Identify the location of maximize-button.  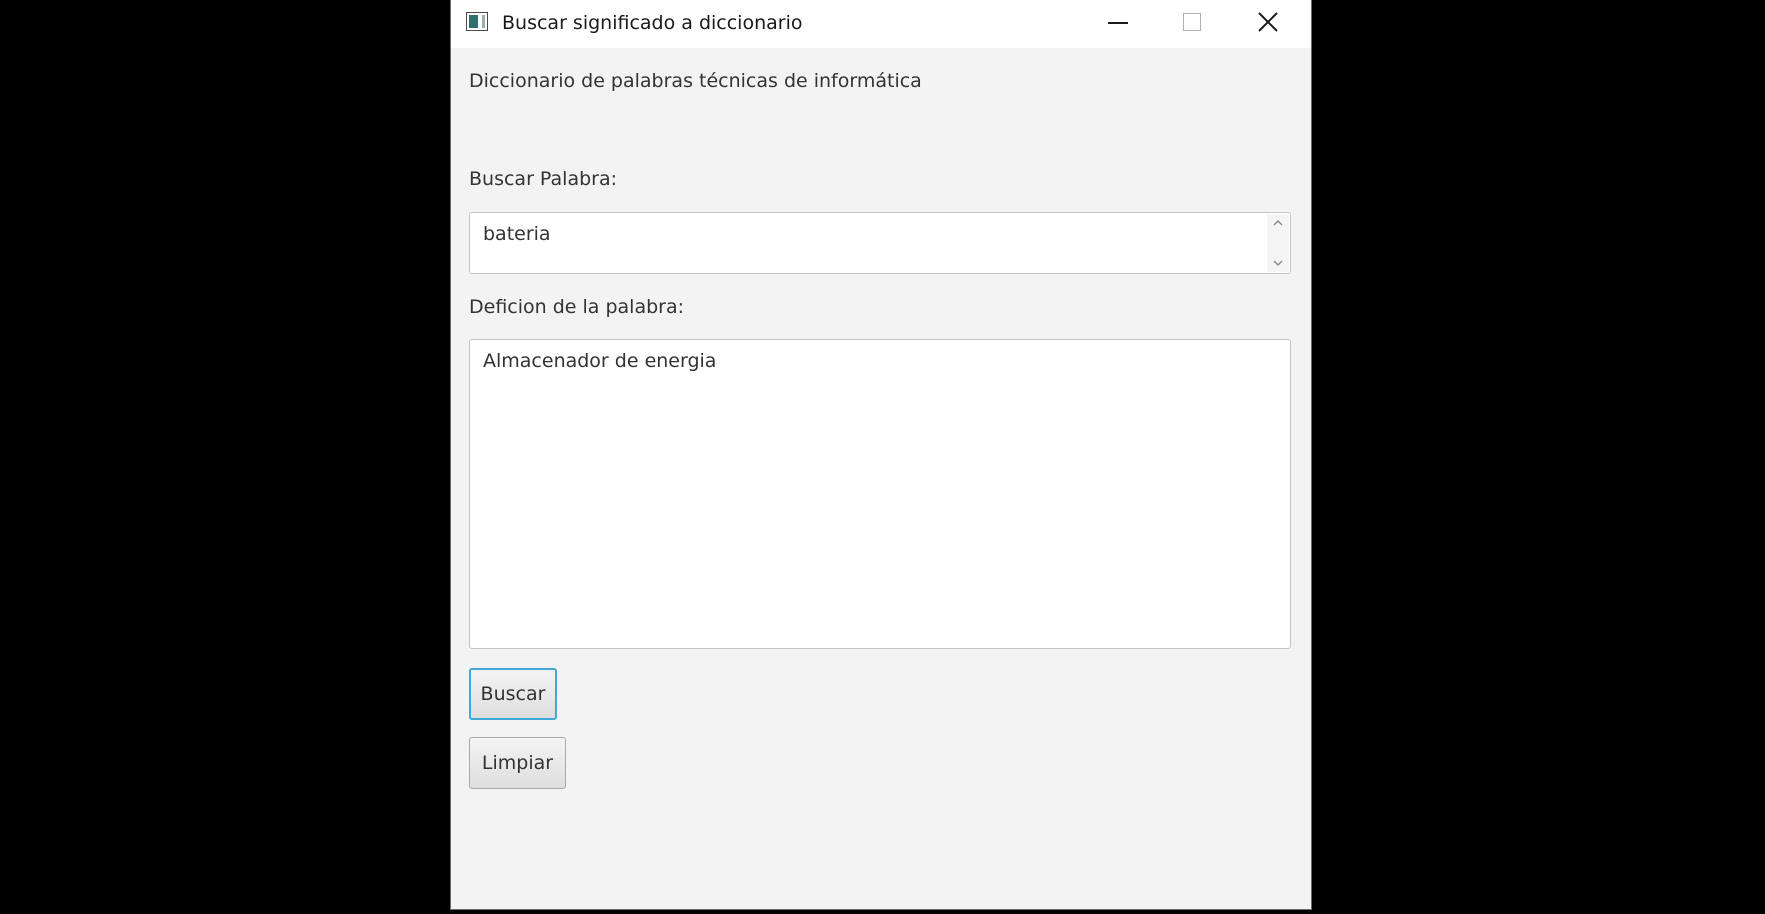
(1193, 23).